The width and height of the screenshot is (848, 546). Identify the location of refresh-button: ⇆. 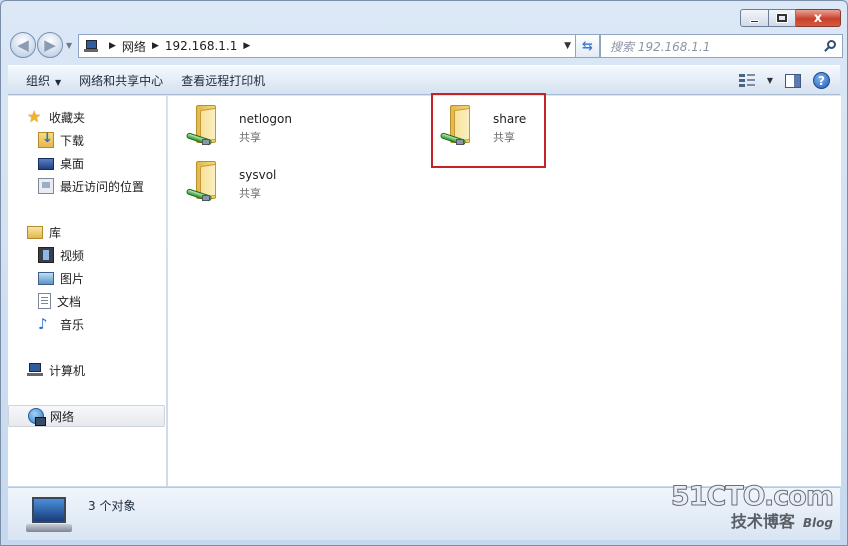
(588, 46).